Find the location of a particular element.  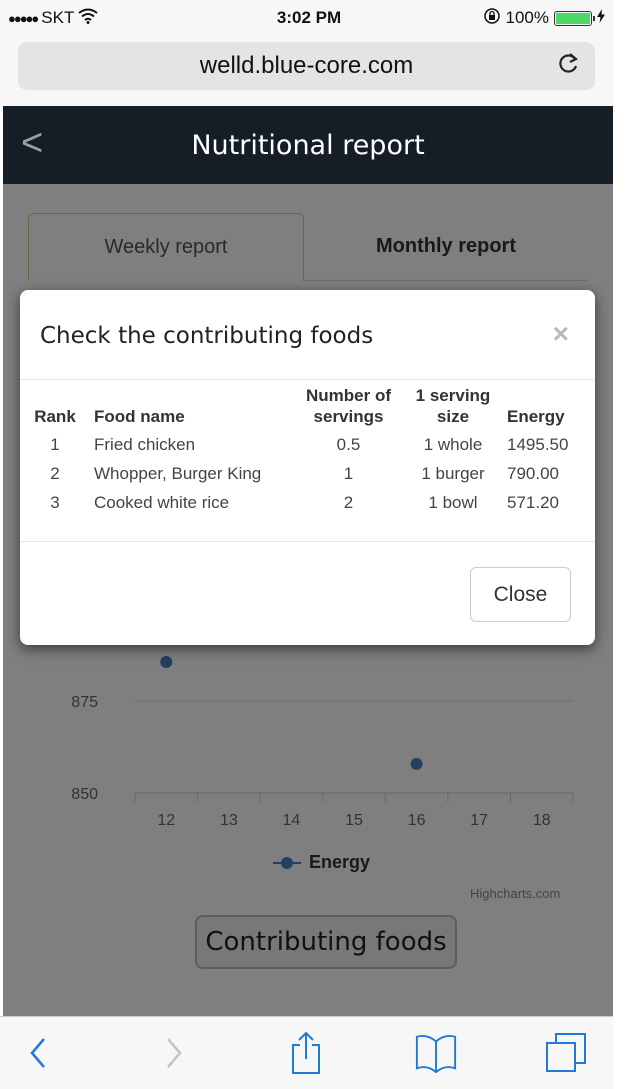

share-icon is located at coordinates (306, 1052).